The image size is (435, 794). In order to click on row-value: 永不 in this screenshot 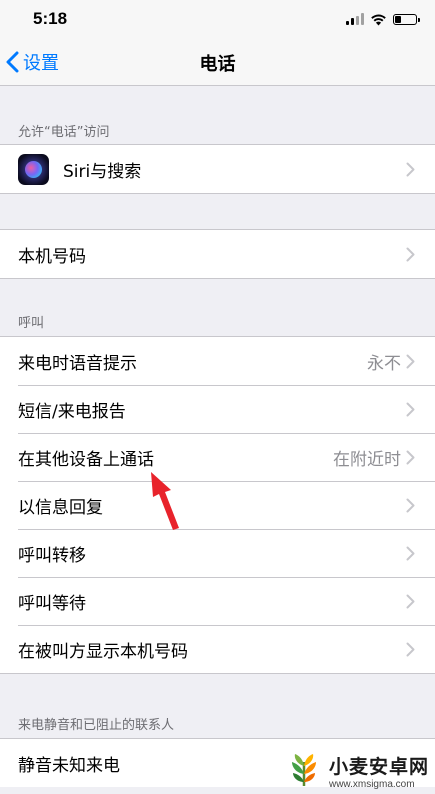, I will do `click(384, 363)`.